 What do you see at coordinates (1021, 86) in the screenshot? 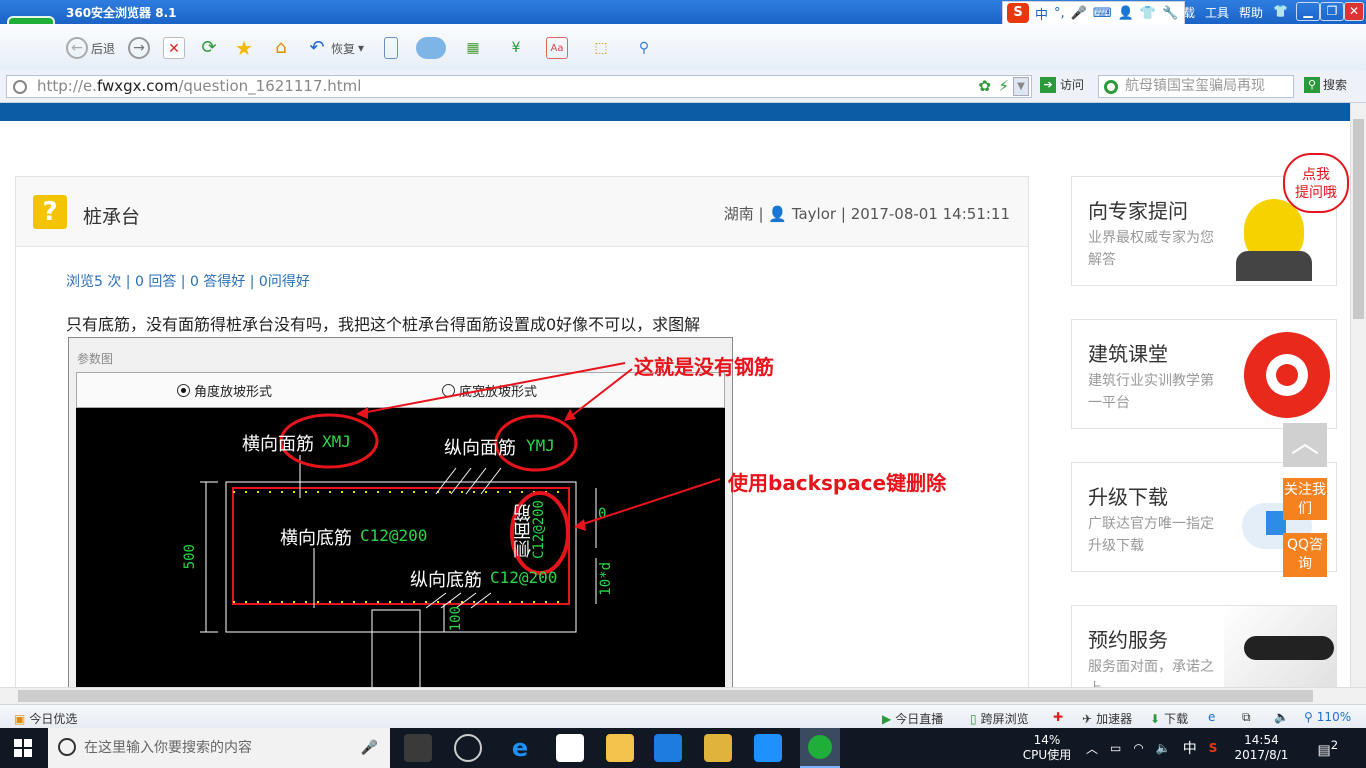
I see `url-dropdown-icon: ▼` at bounding box center [1021, 86].